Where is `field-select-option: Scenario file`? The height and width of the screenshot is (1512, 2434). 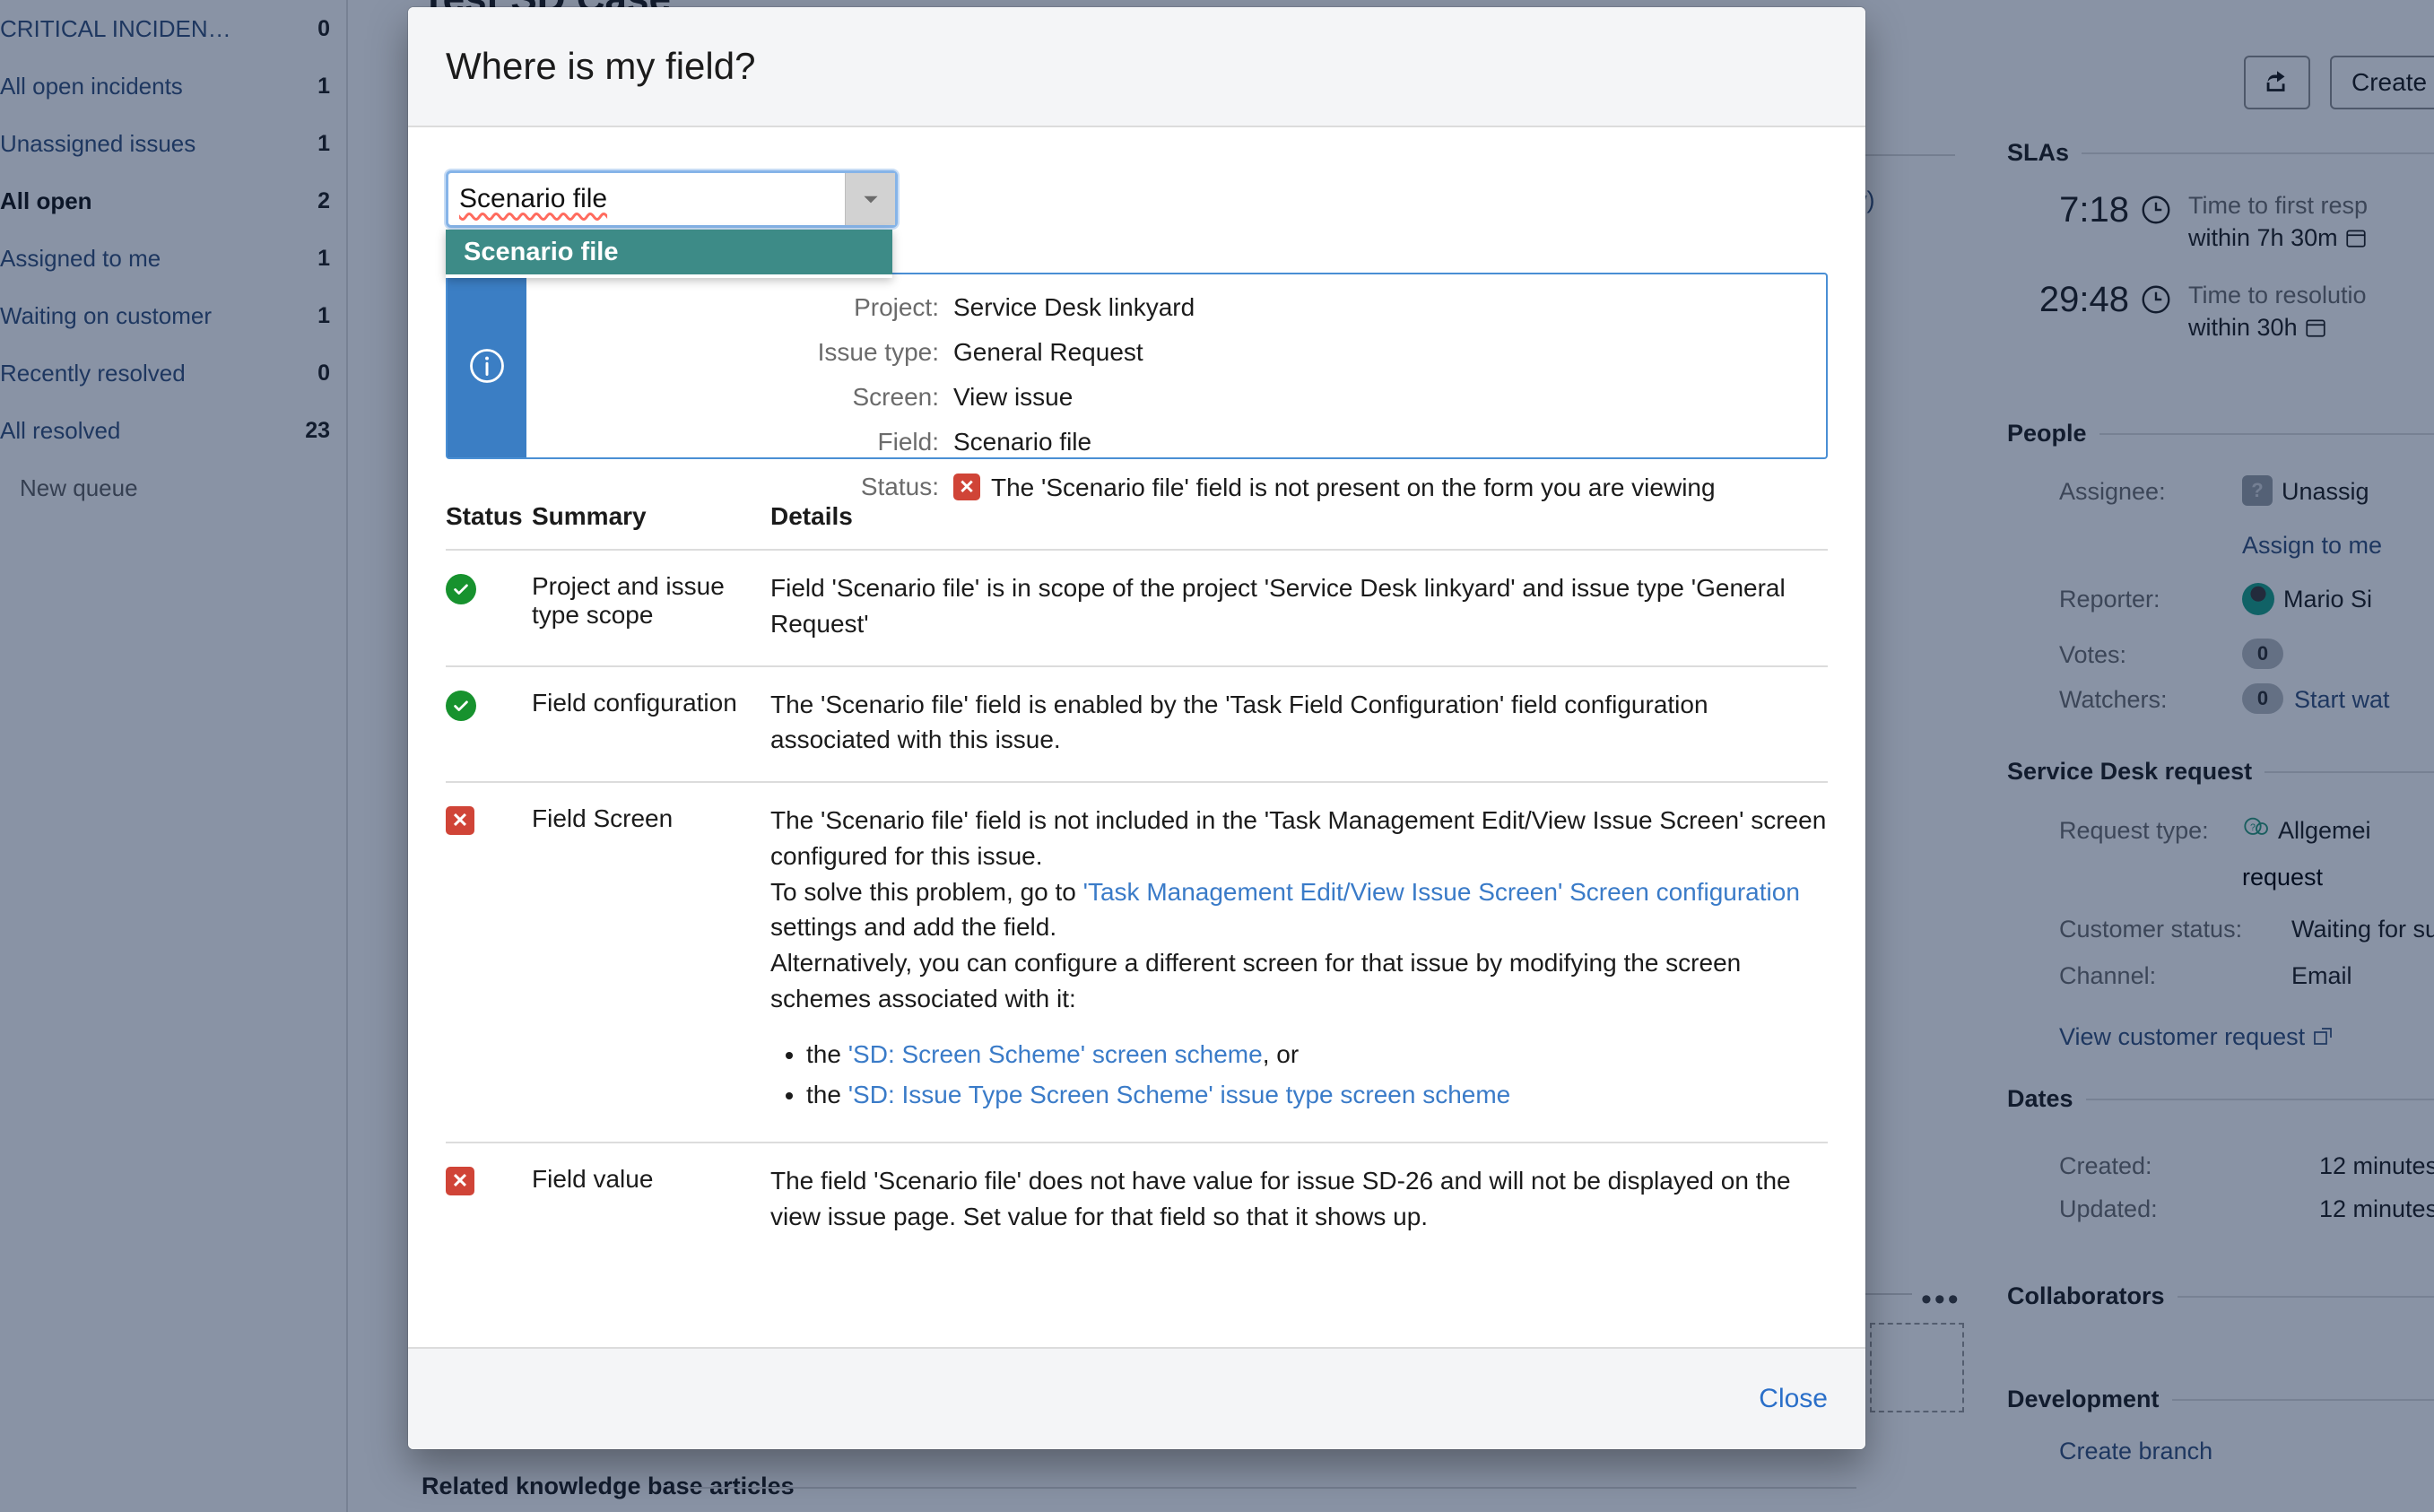 field-select-option: Scenario file is located at coordinates (669, 252).